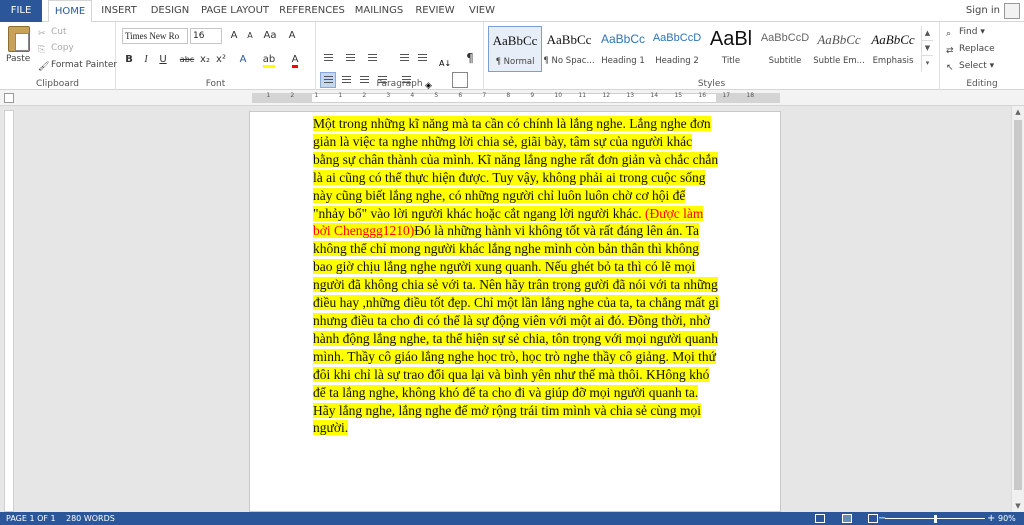 The height and width of the screenshot is (525, 1024). Describe the element at coordinates (983, 11) in the screenshot. I see `sign-in-link: Sign in` at that location.